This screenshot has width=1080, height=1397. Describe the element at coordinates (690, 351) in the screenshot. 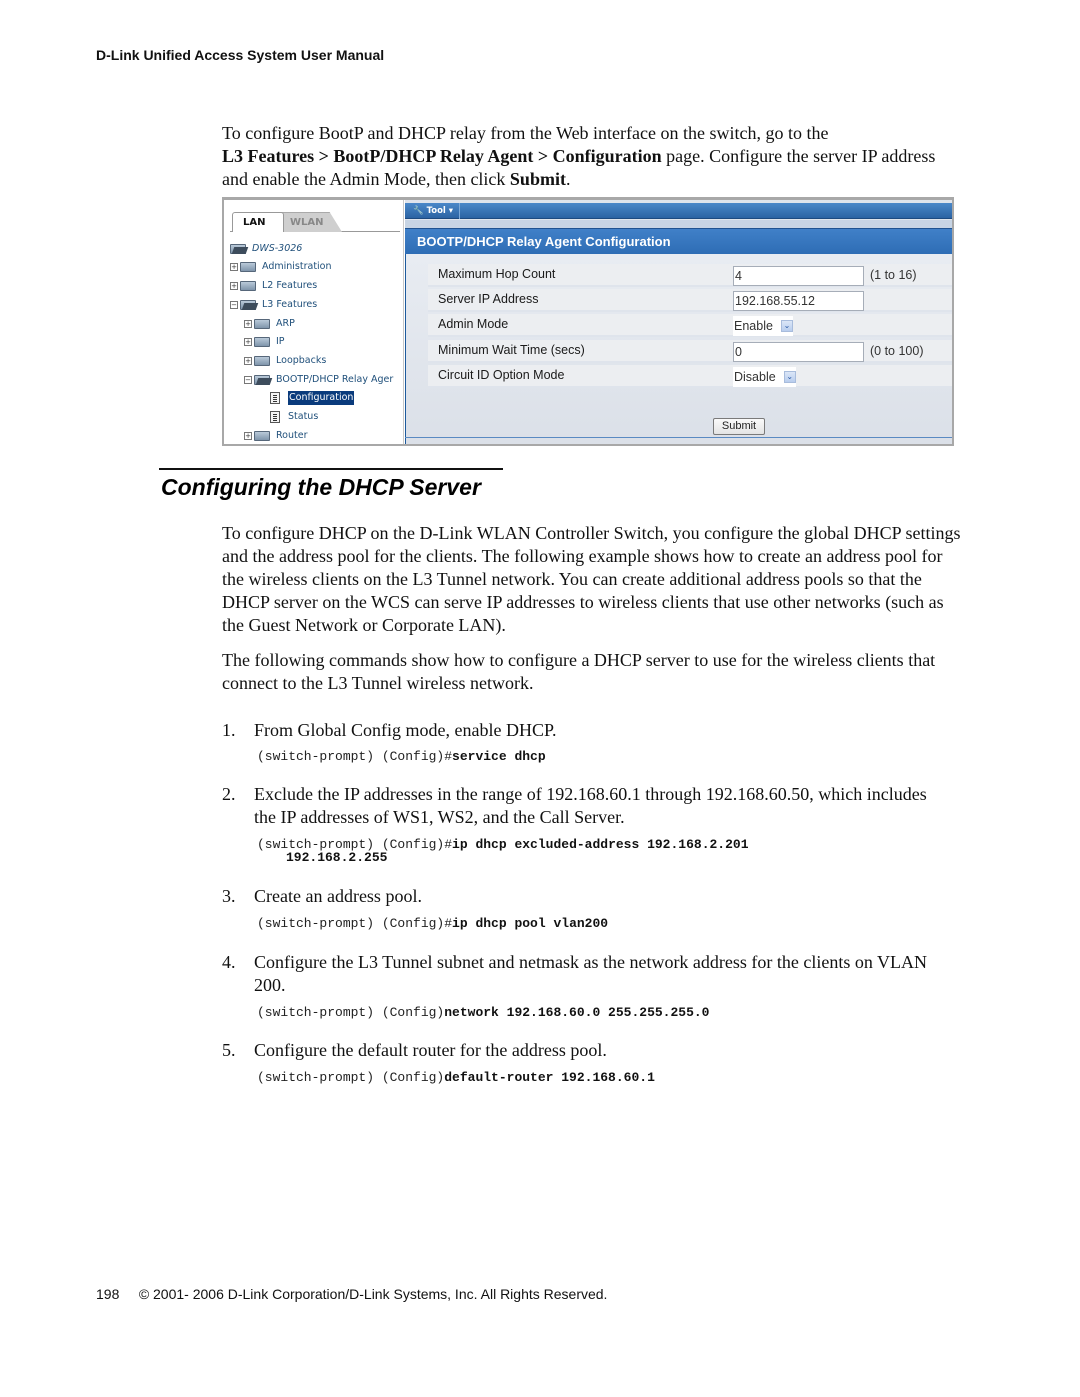

I see `row-min-wait-time: Minimum Wait Time (secs) 0 (0 to 100)` at that location.